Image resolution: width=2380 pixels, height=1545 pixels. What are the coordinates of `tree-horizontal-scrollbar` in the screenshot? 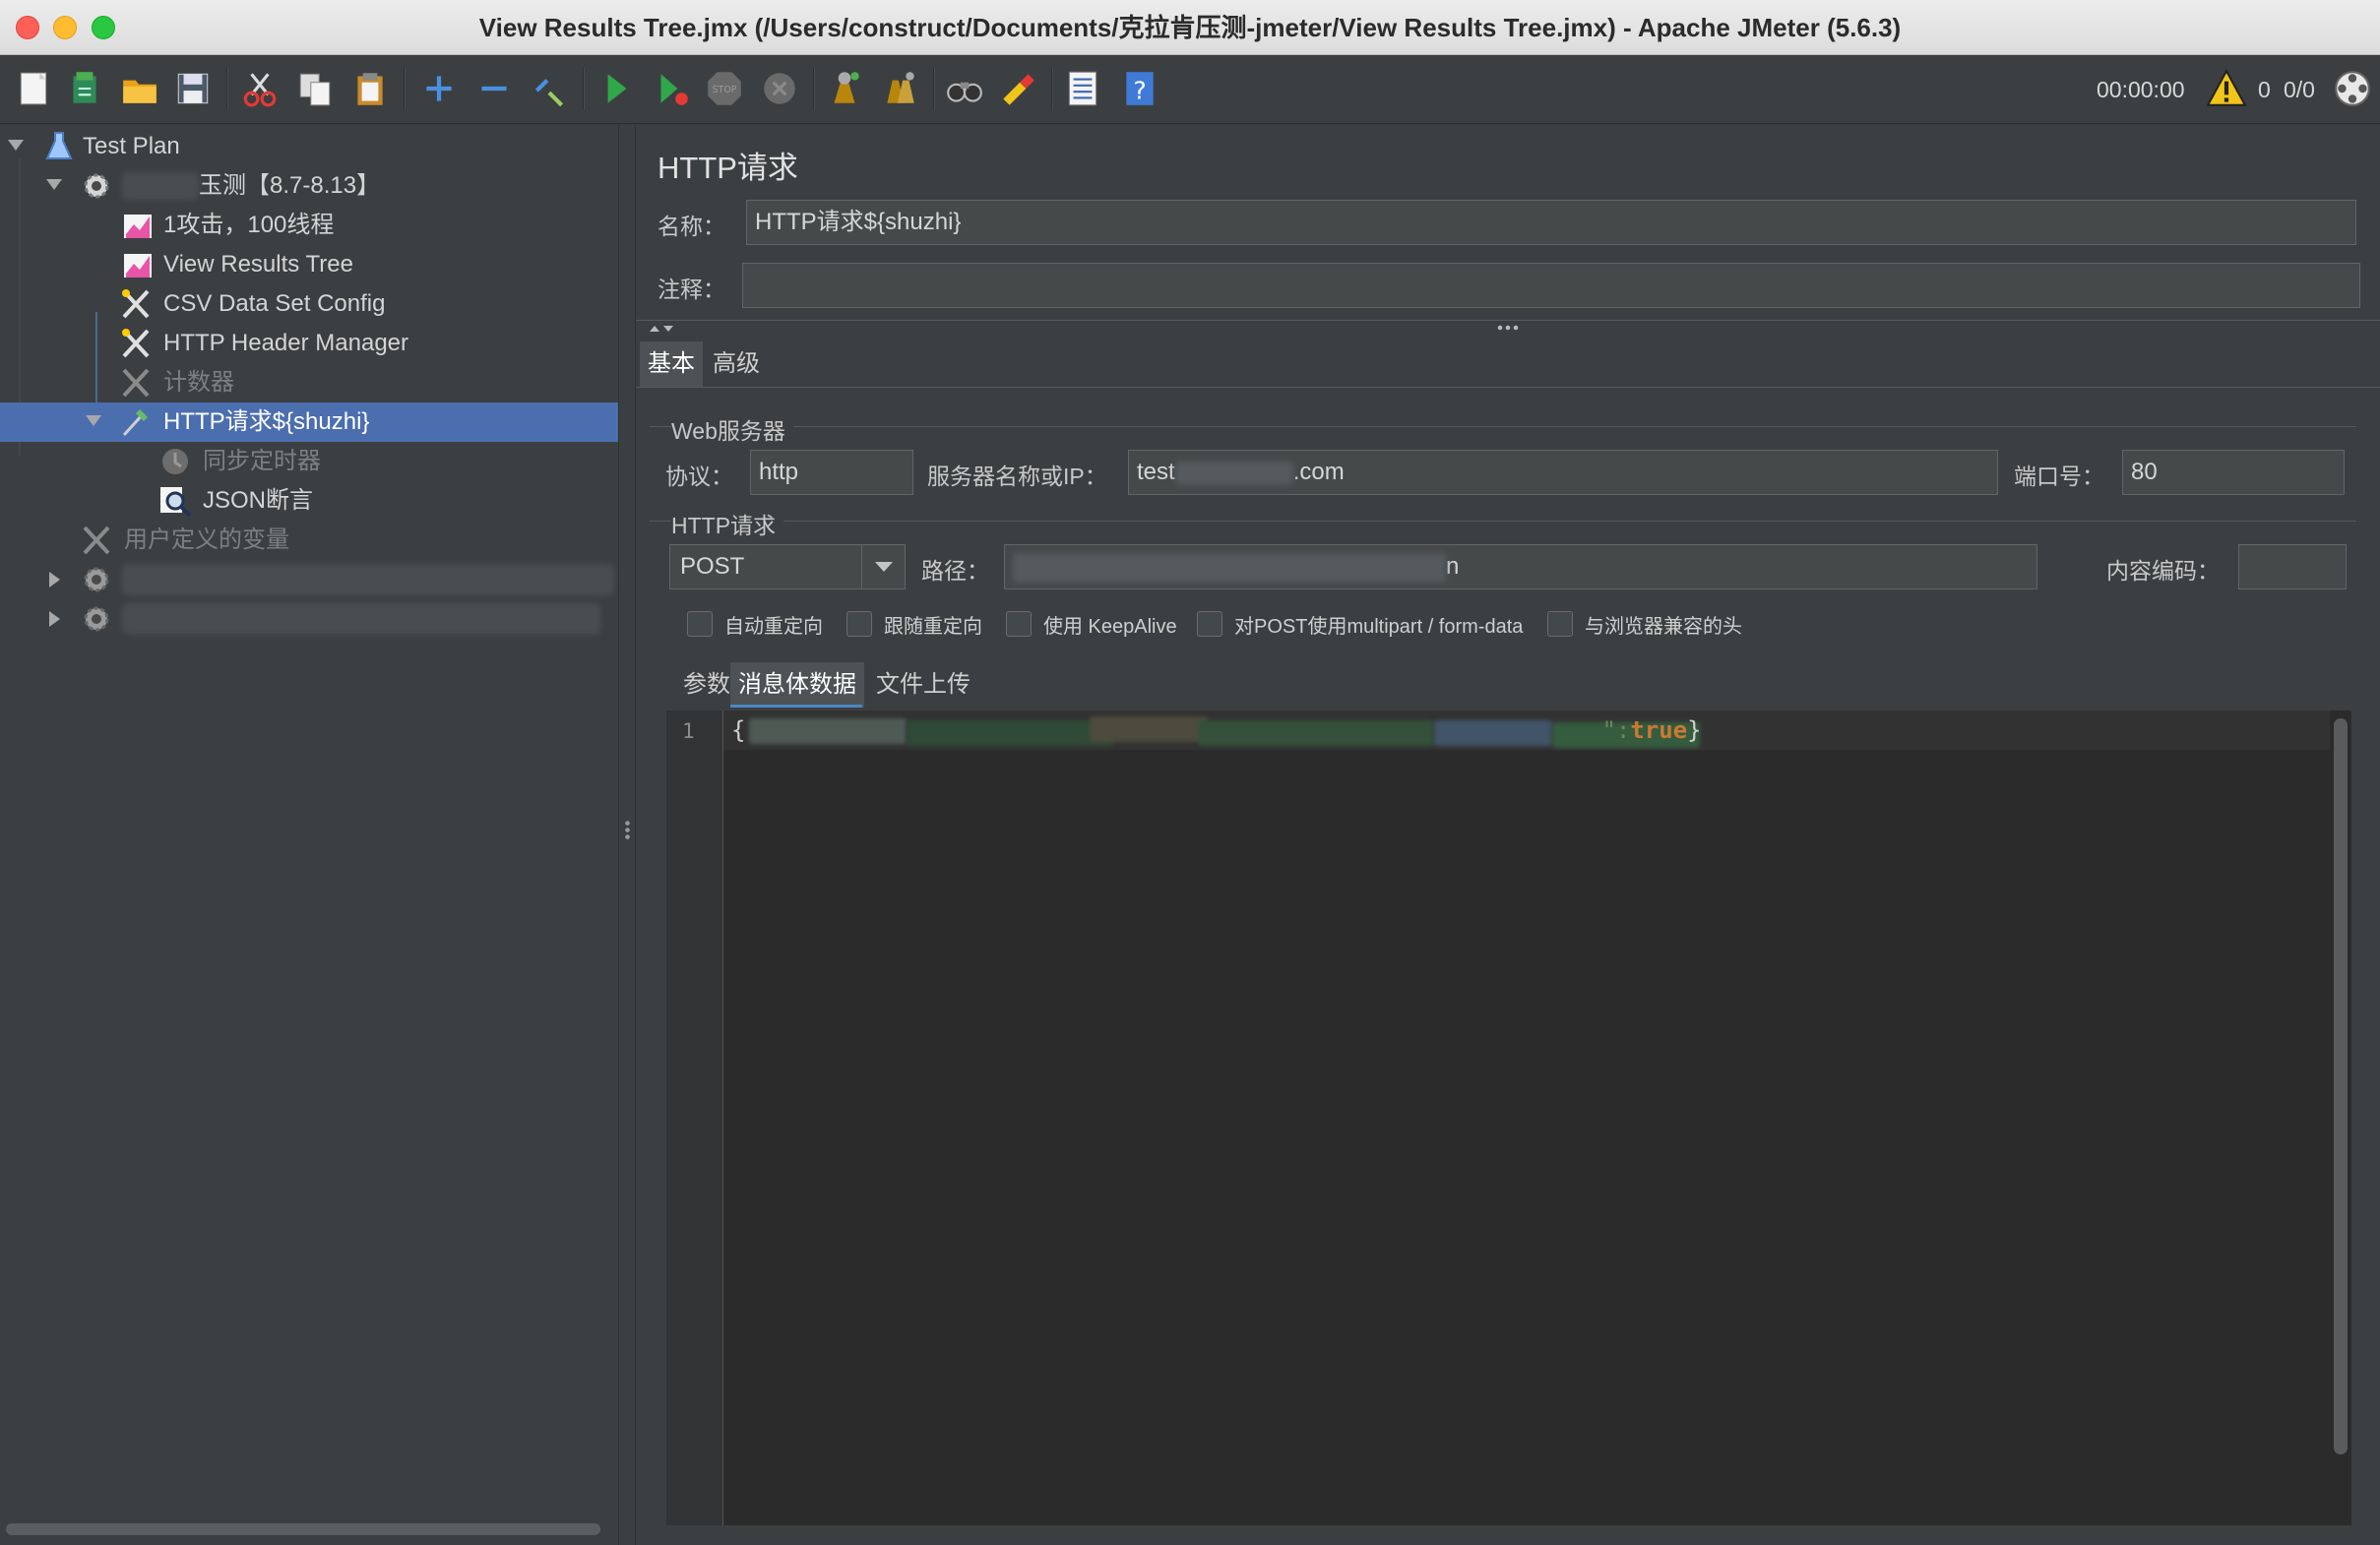 It's located at (303, 1529).